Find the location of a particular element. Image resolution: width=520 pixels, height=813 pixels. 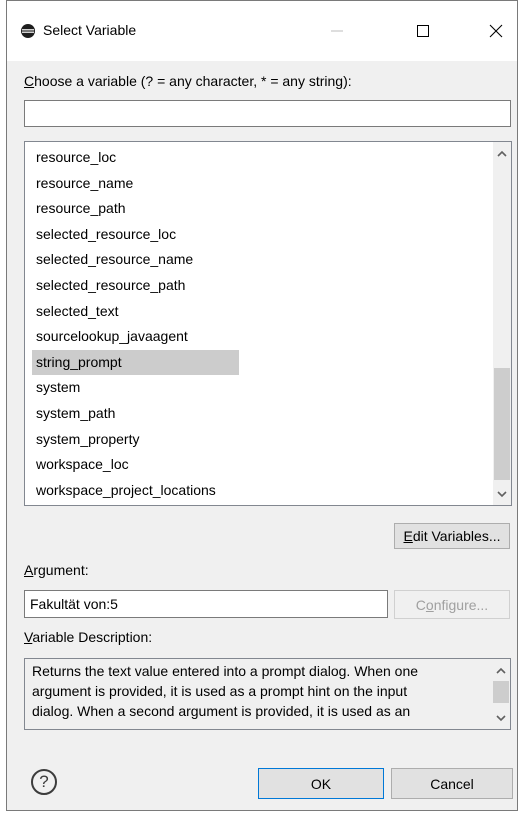

maximize-icon is located at coordinates (423, 31).